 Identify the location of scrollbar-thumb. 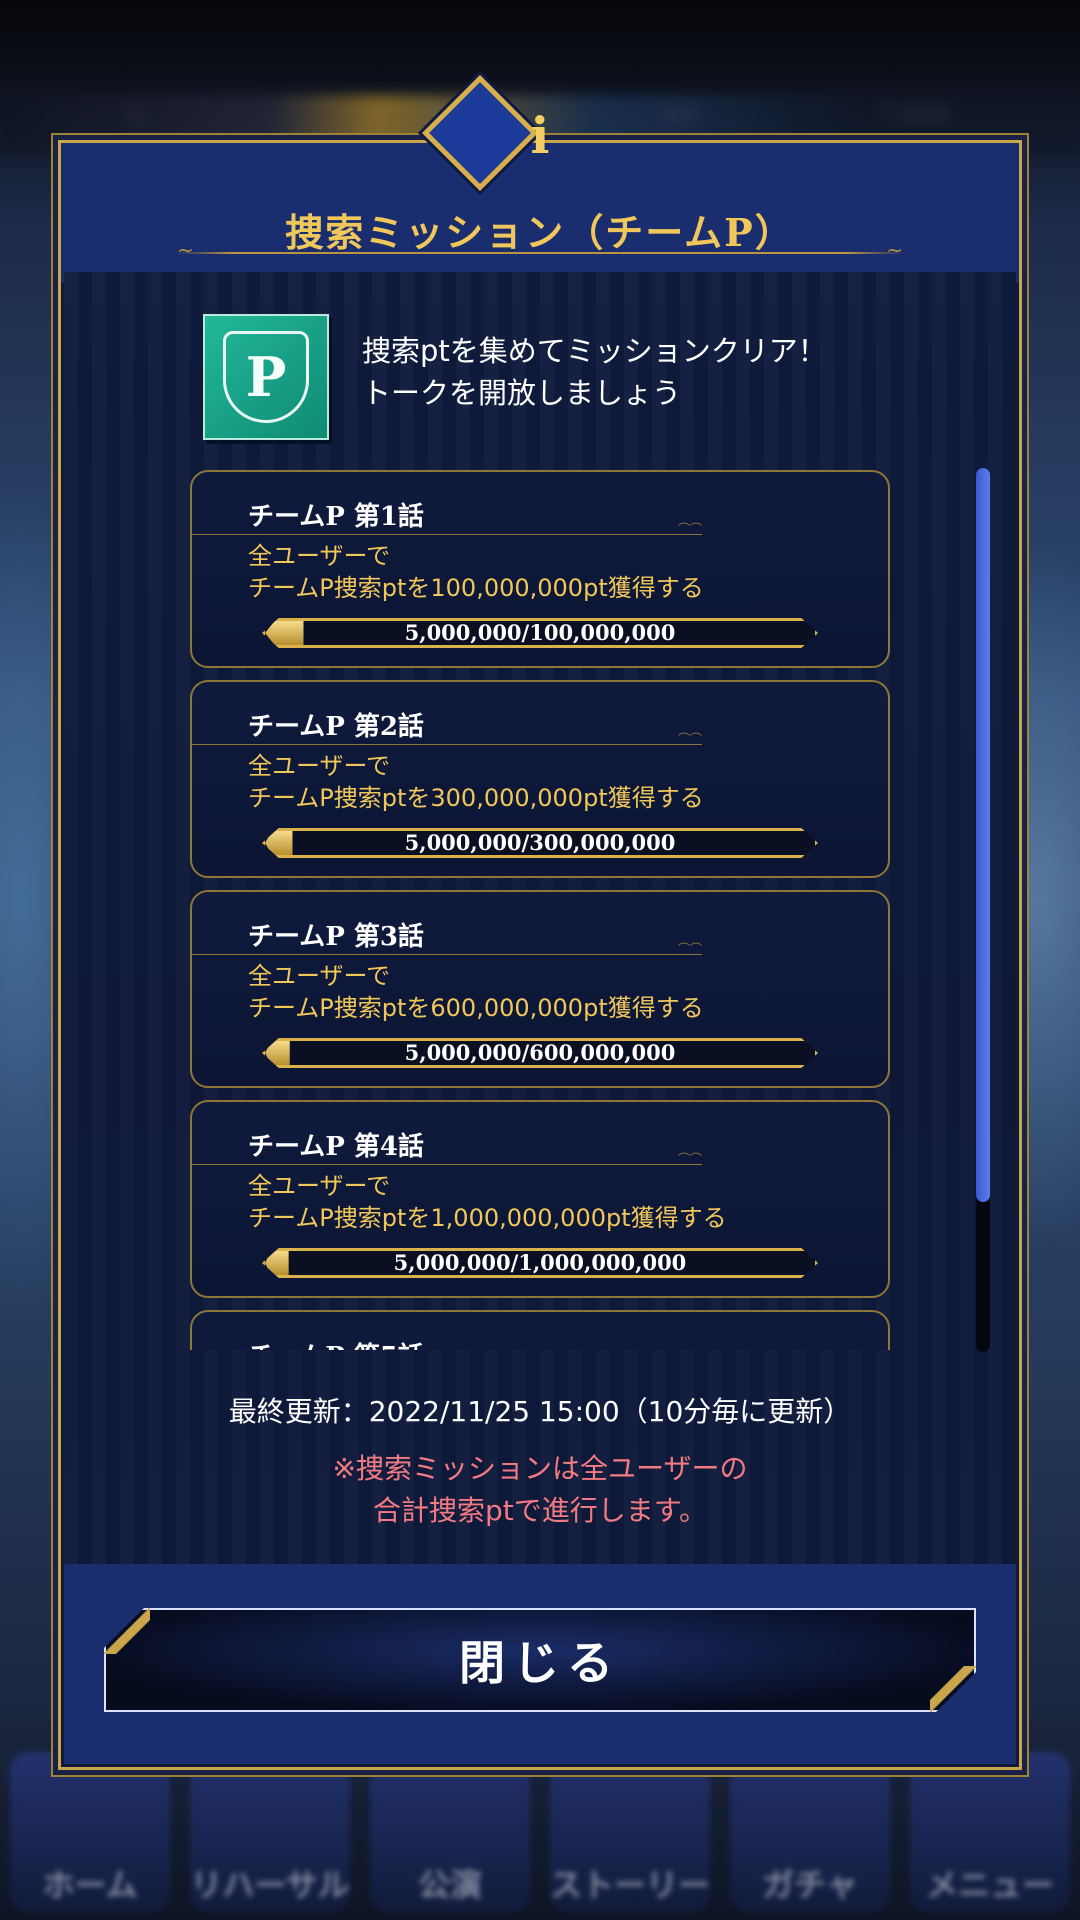
(983, 835).